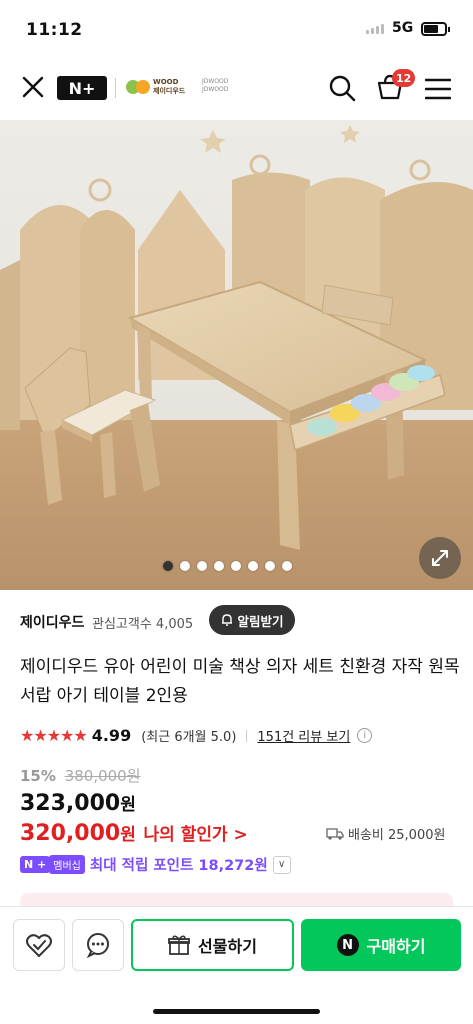 The image size is (473, 1024). I want to click on my-discount-label: 나의 할인가 >, so click(195, 835).